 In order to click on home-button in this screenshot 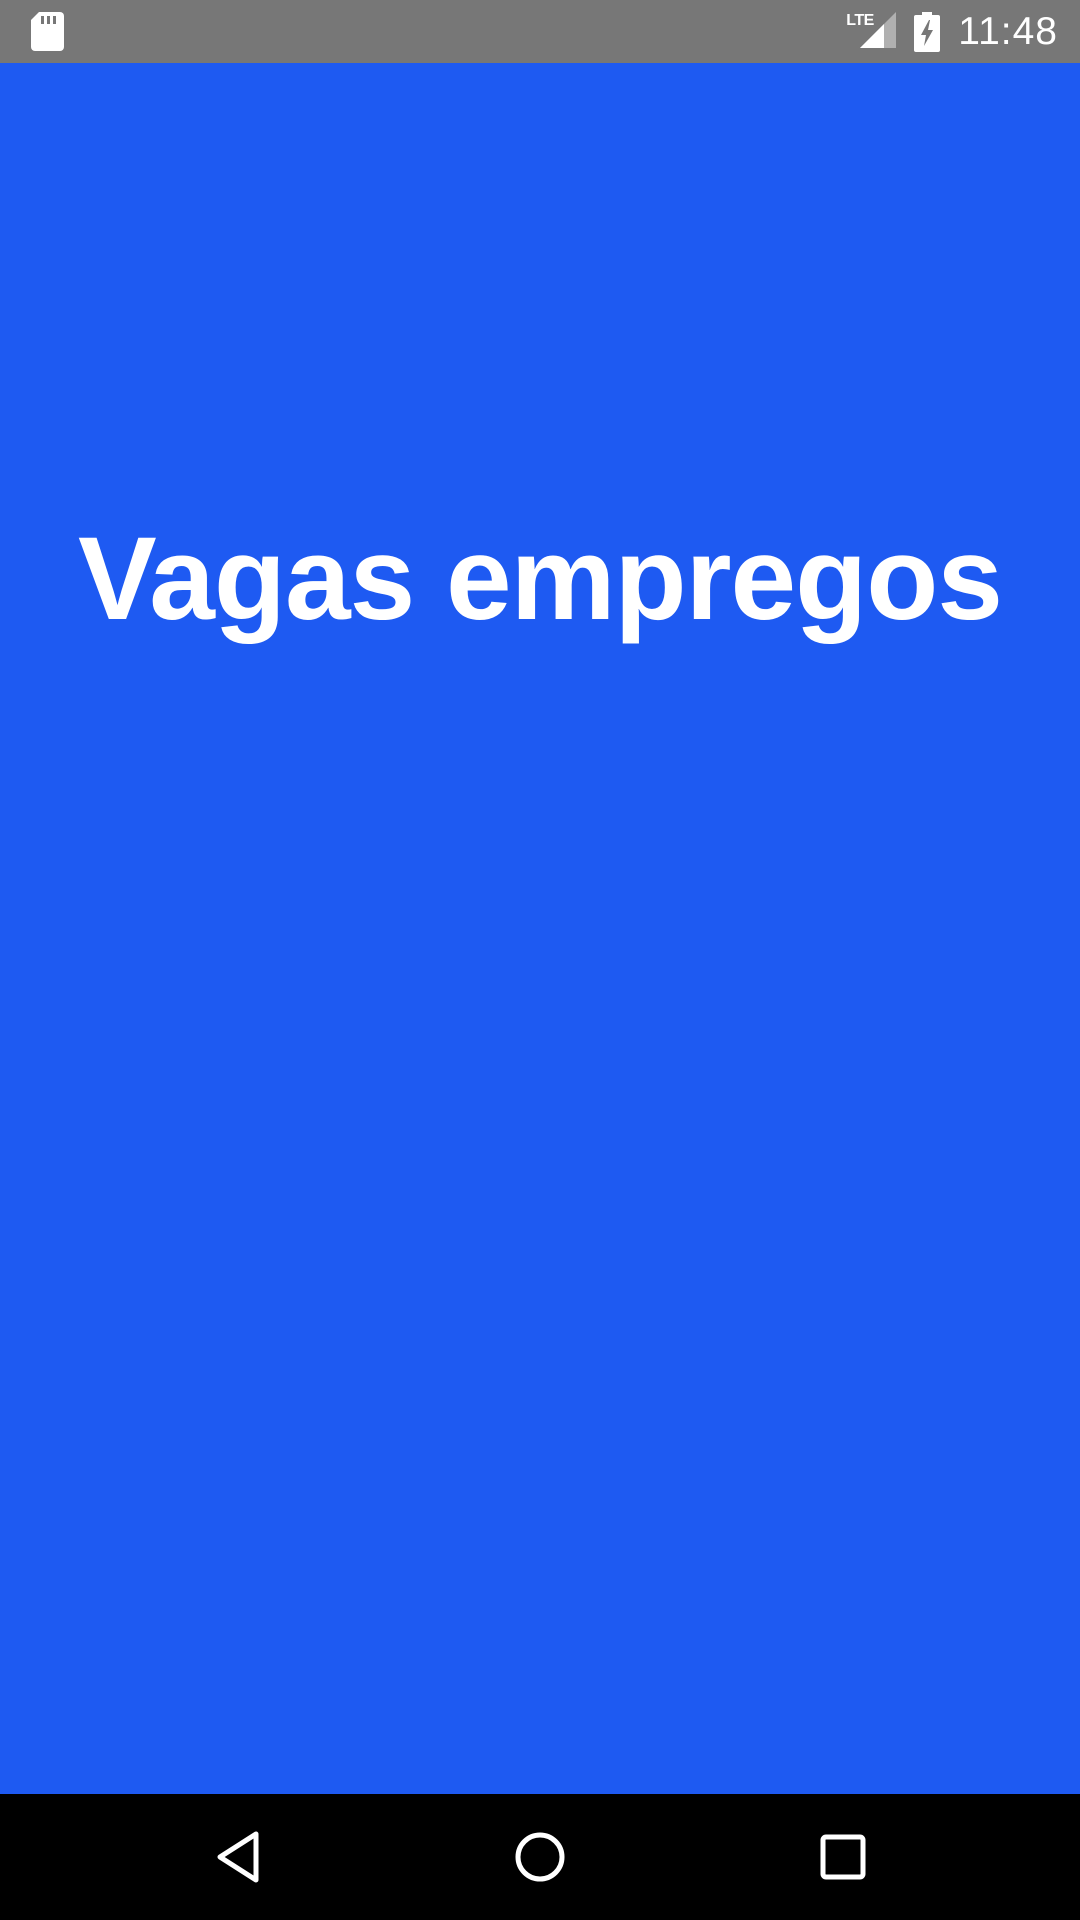, I will do `click(540, 1857)`.